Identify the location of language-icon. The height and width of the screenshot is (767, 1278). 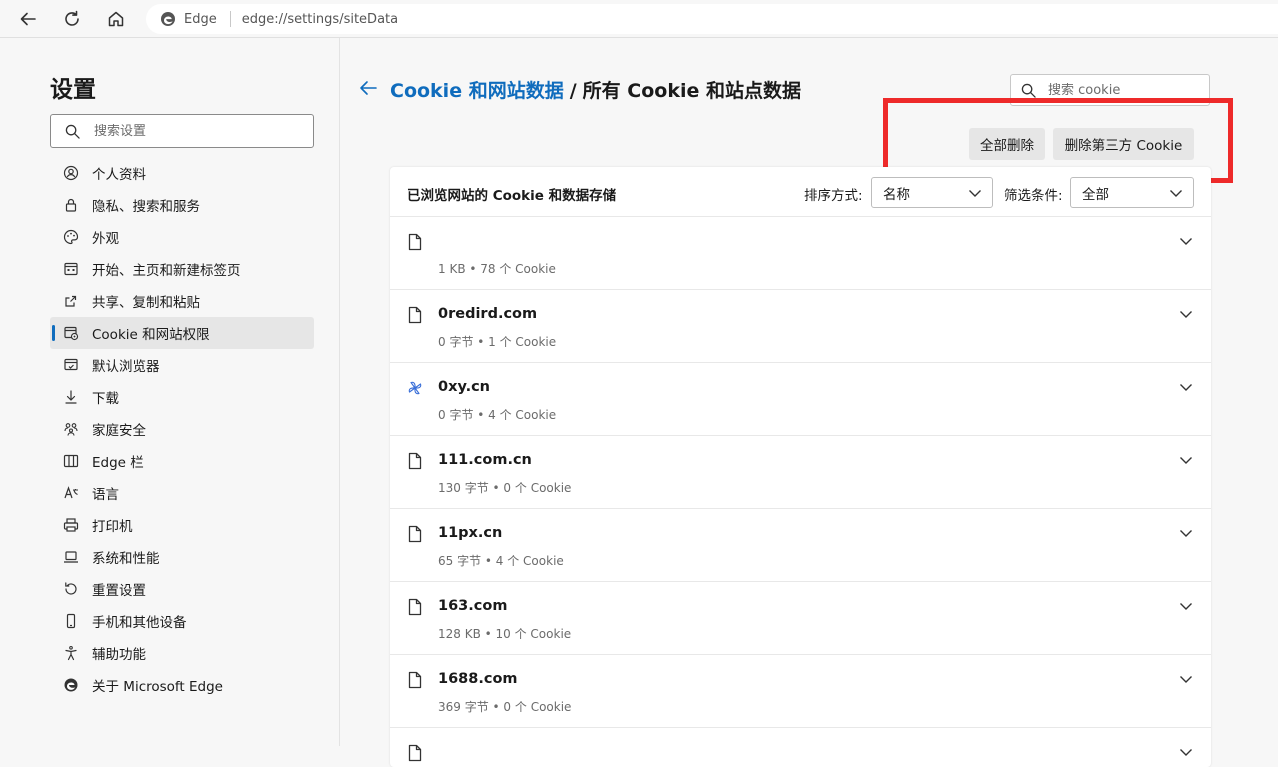
(71, 492).